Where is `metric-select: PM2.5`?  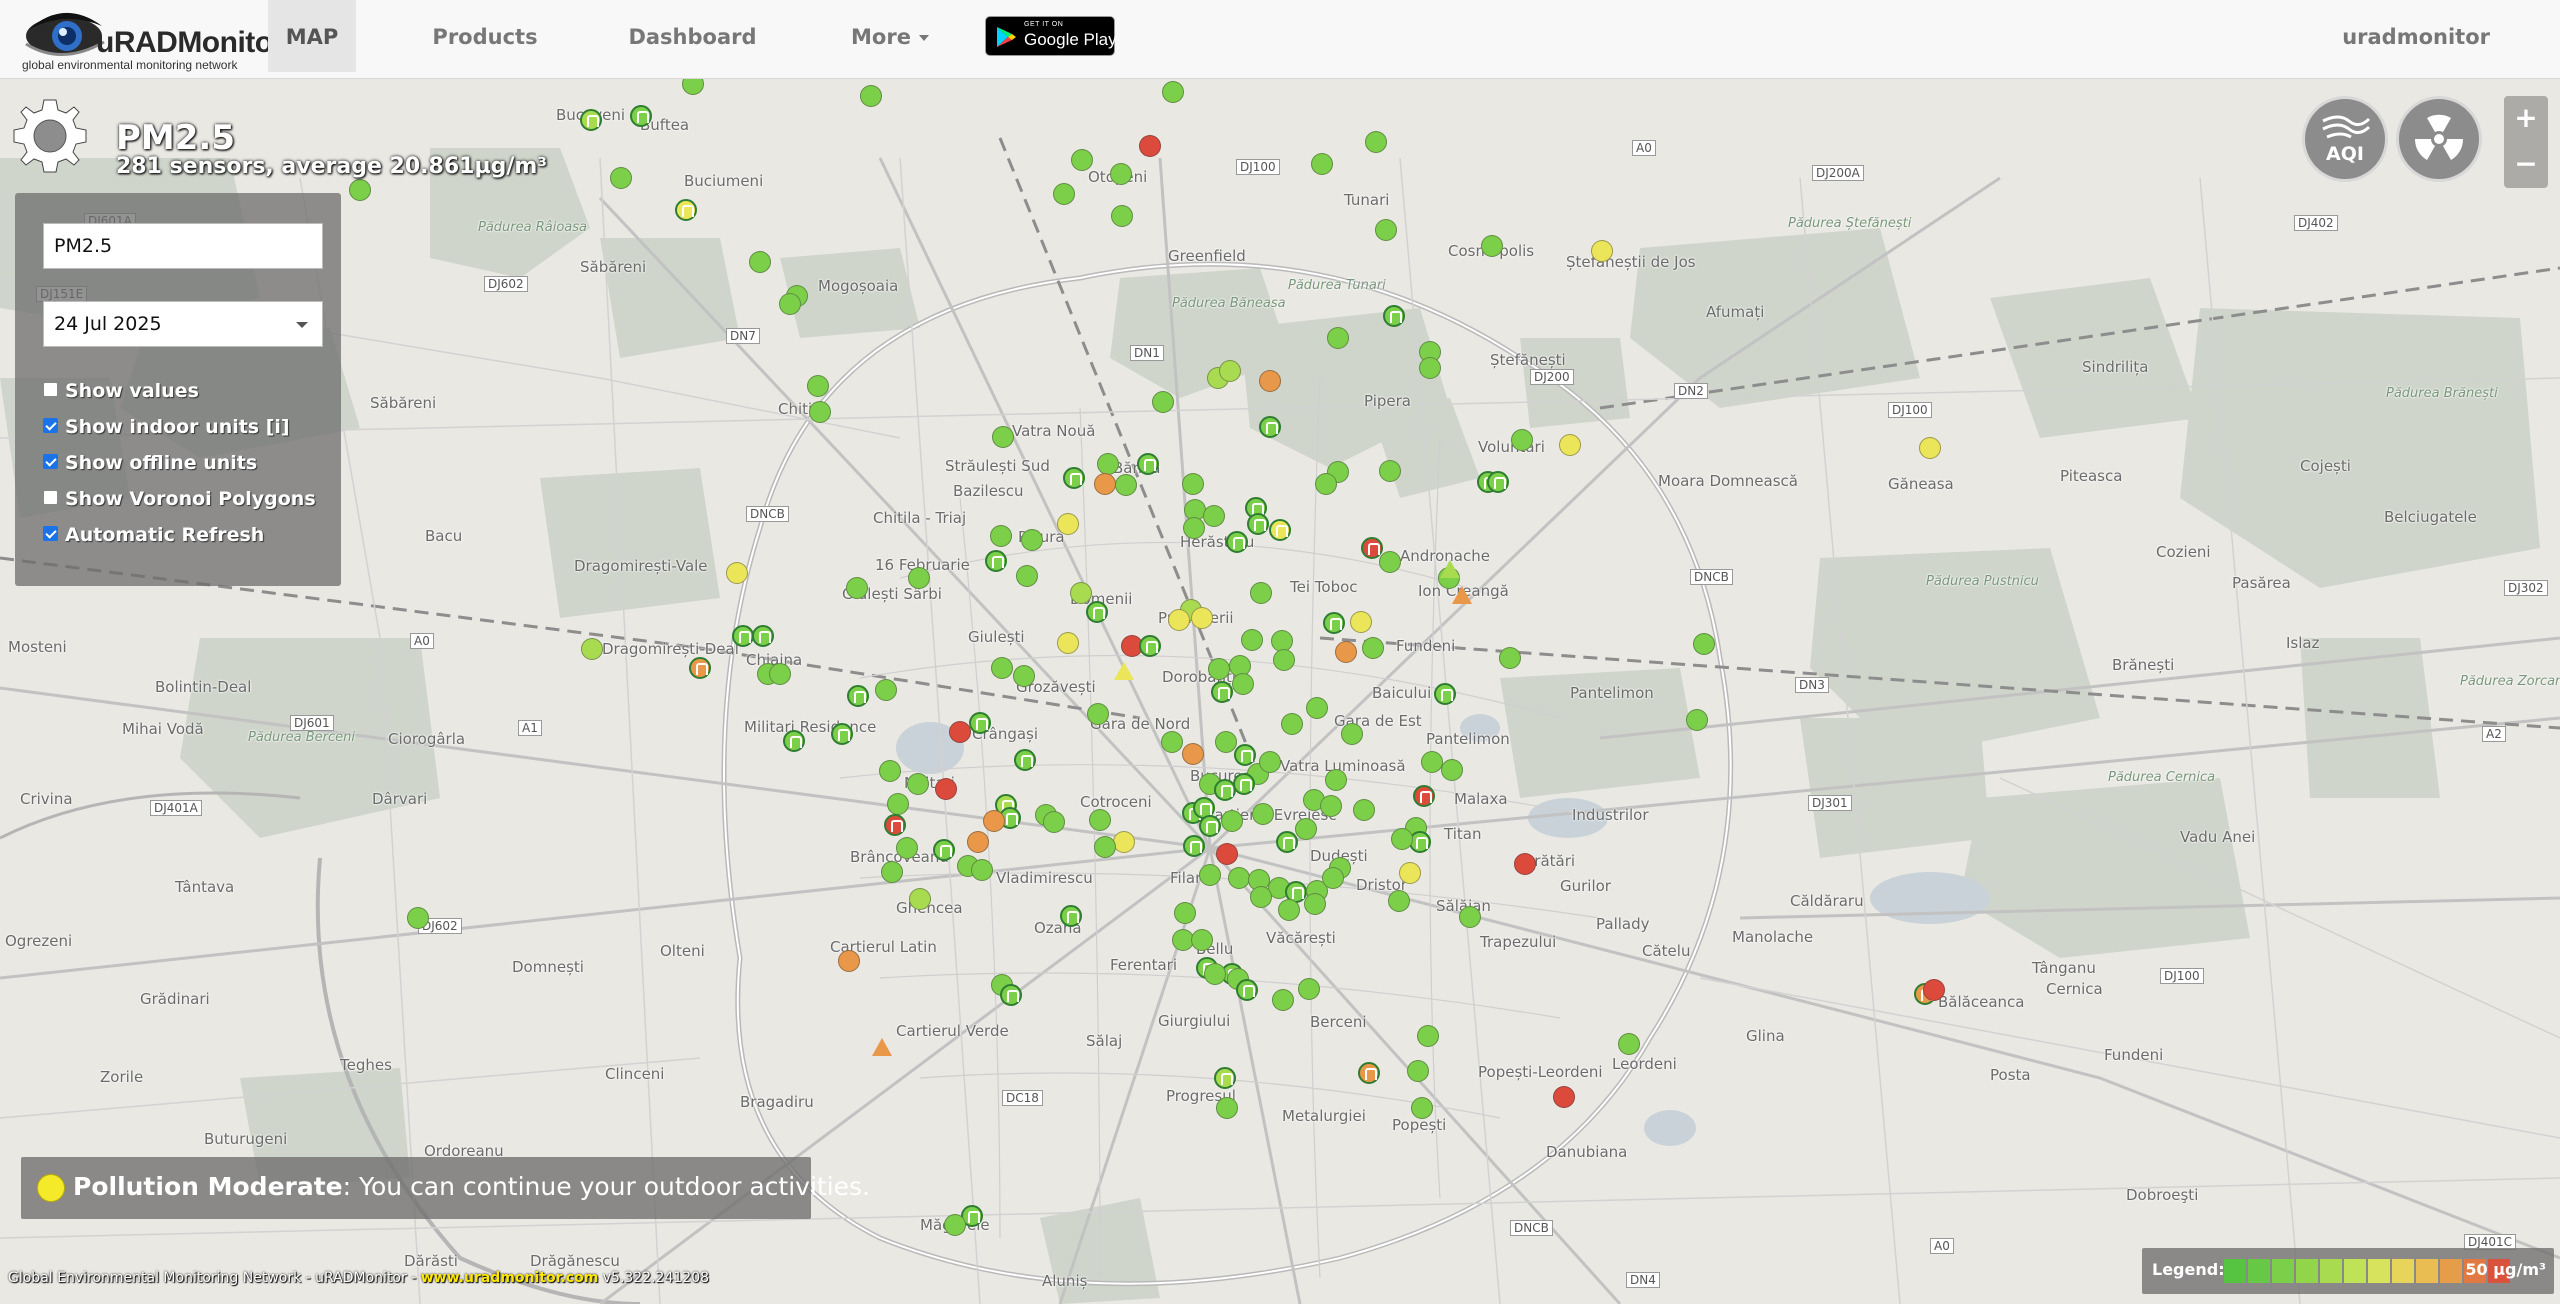
metric-select: PM2.5 is located at coordinates (183, 246).